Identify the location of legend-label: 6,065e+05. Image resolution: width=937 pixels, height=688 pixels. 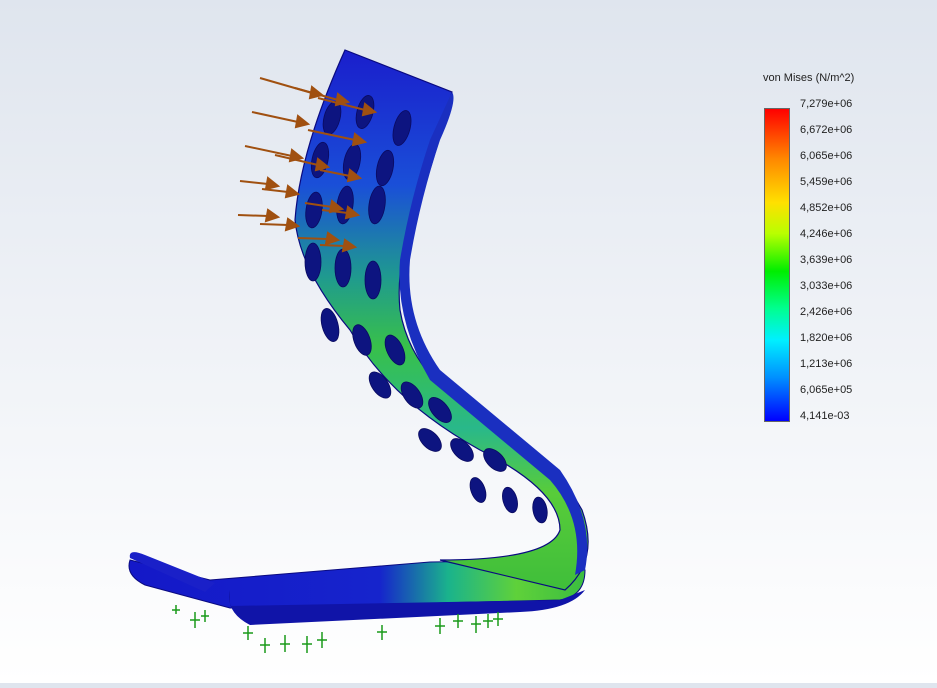
(826, 390).